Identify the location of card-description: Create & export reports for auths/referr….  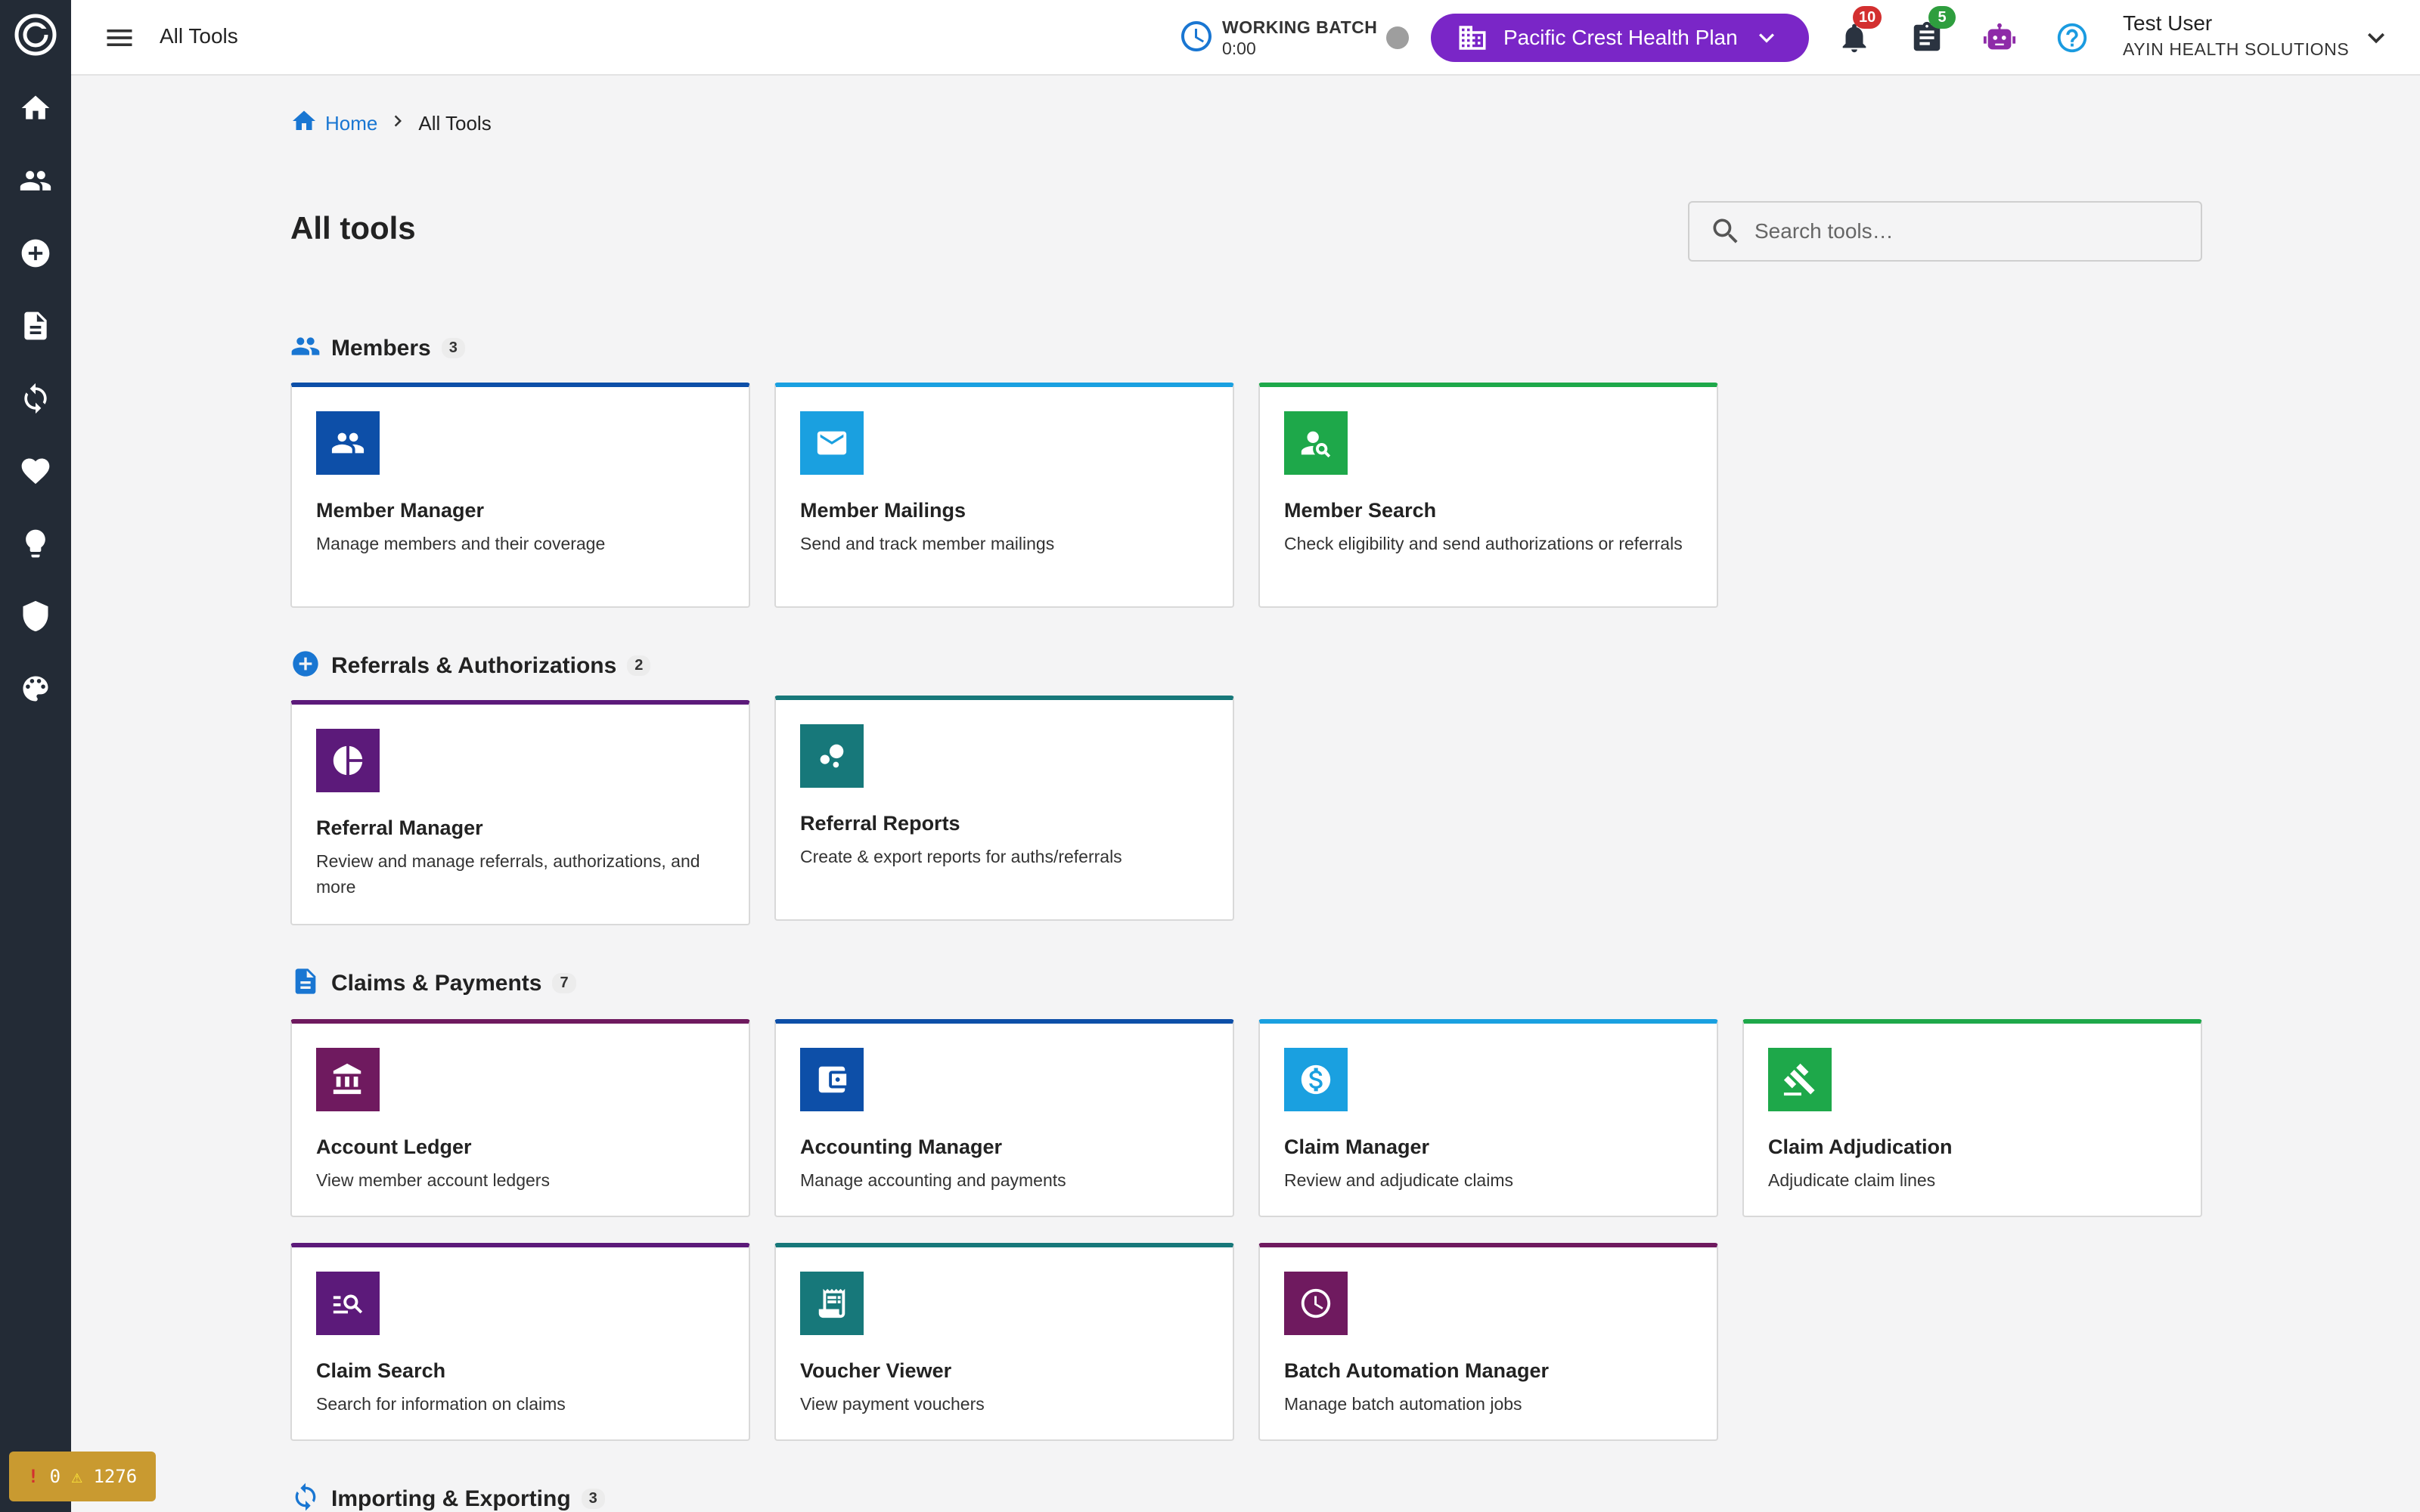
(961, 856).